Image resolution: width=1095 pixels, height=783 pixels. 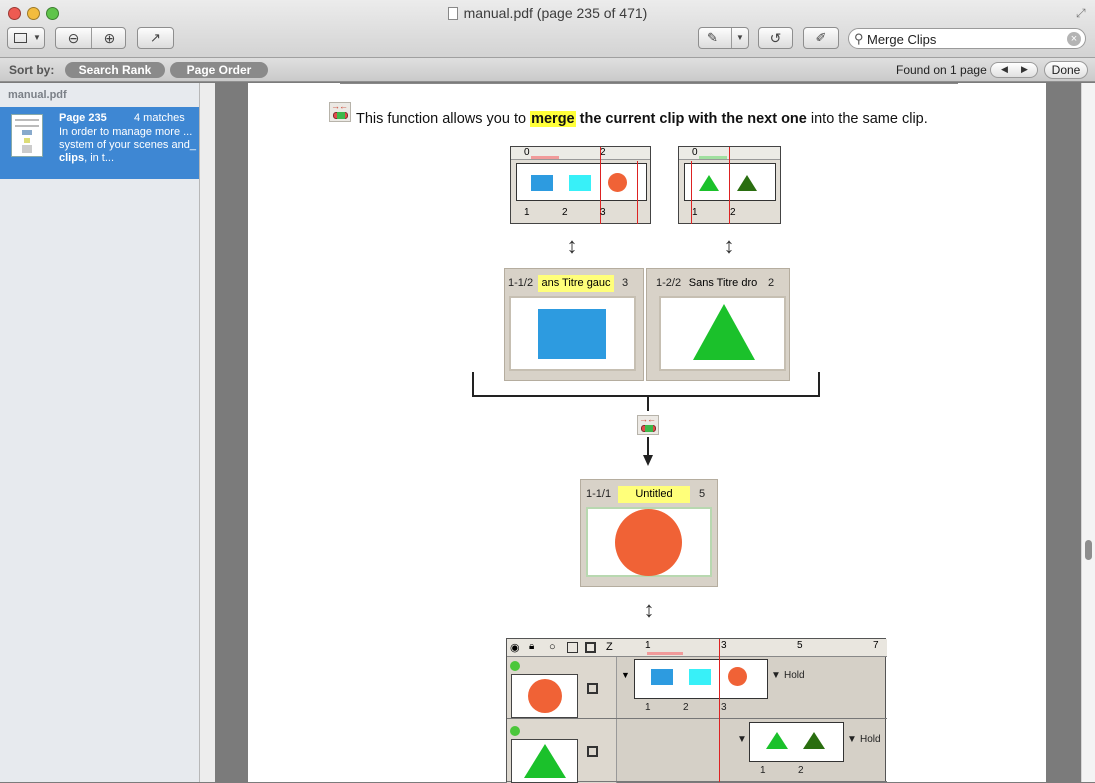 I want to click on edit-icon: ✐, so click(x=821, y=37).